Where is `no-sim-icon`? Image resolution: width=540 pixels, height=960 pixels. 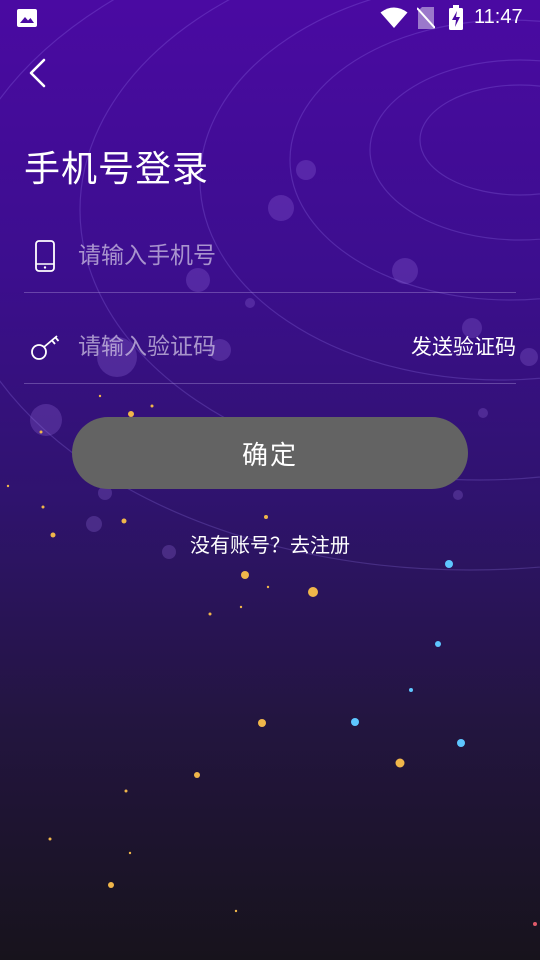
no-sim-icon is located at coordinates (426, 18).